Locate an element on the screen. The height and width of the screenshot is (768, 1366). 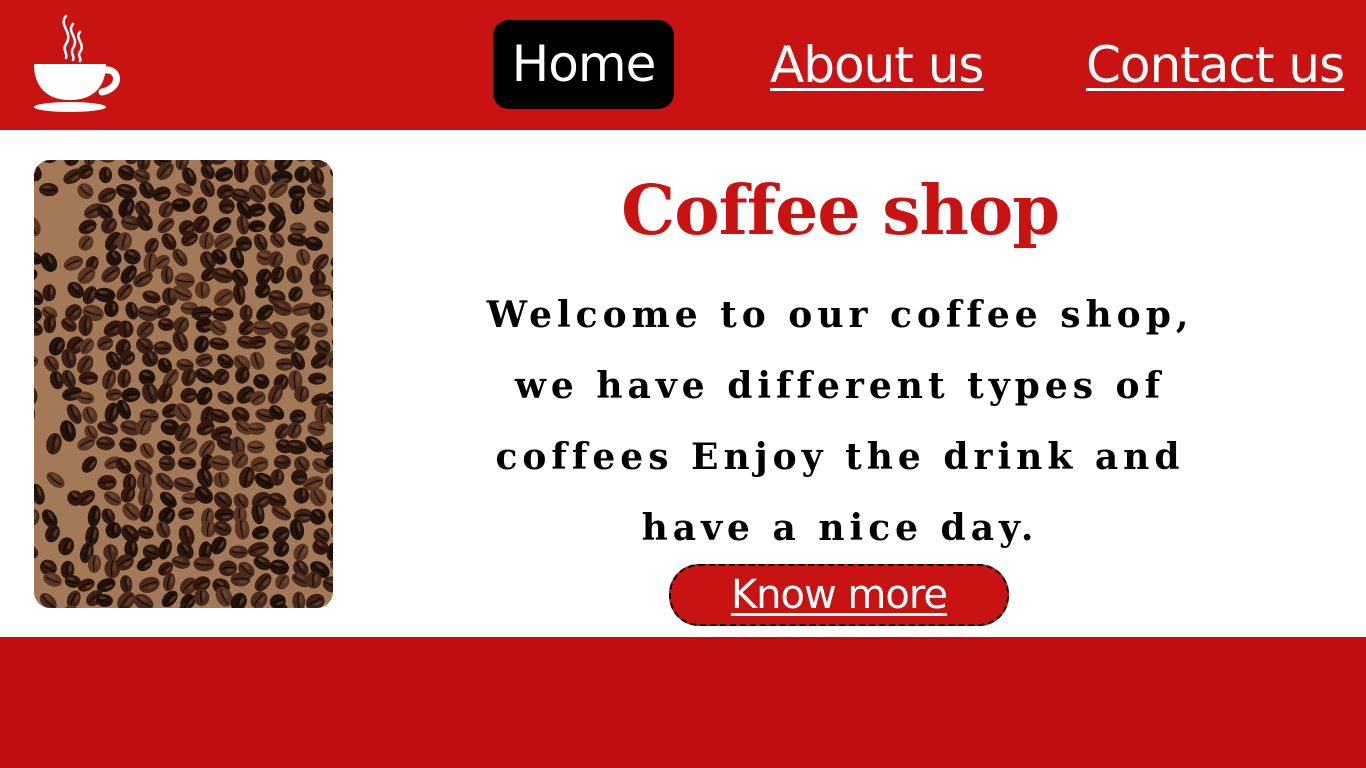
coffee-cup-icon is located at coordinates (76, 65).